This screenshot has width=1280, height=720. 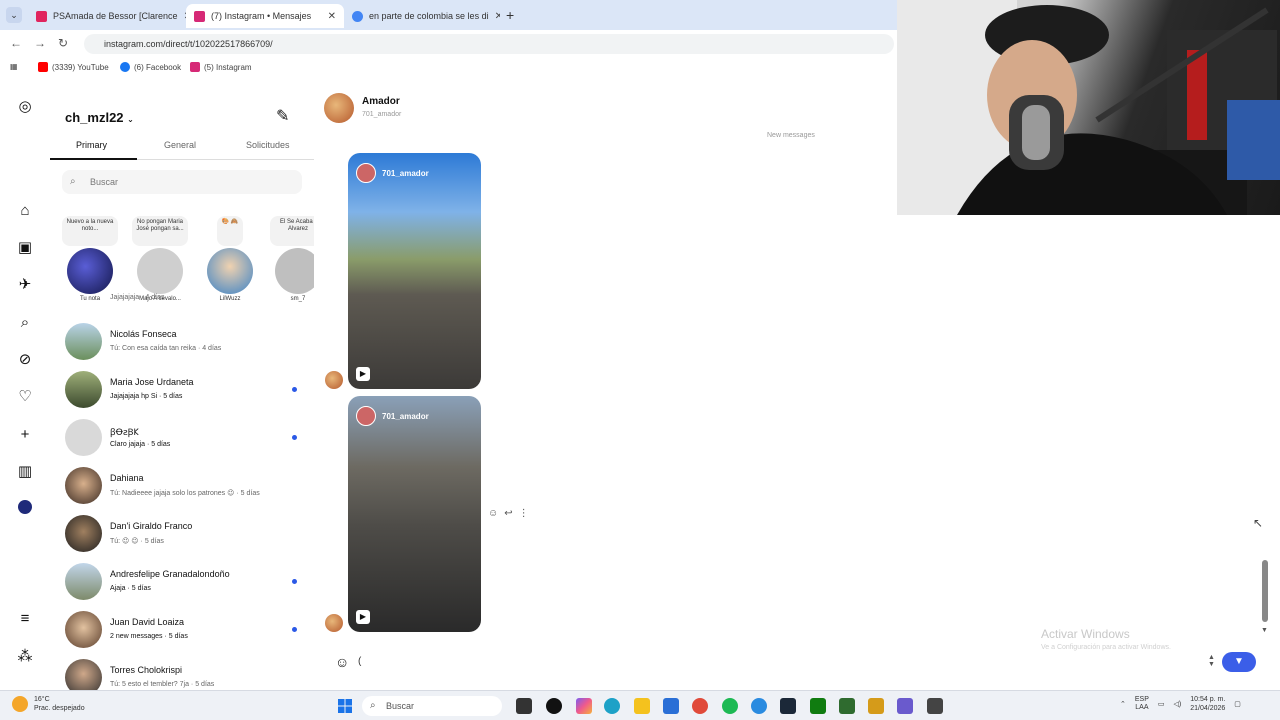 I want to click on notifications-heart-icon: ♡, so click(x=25, y=397).